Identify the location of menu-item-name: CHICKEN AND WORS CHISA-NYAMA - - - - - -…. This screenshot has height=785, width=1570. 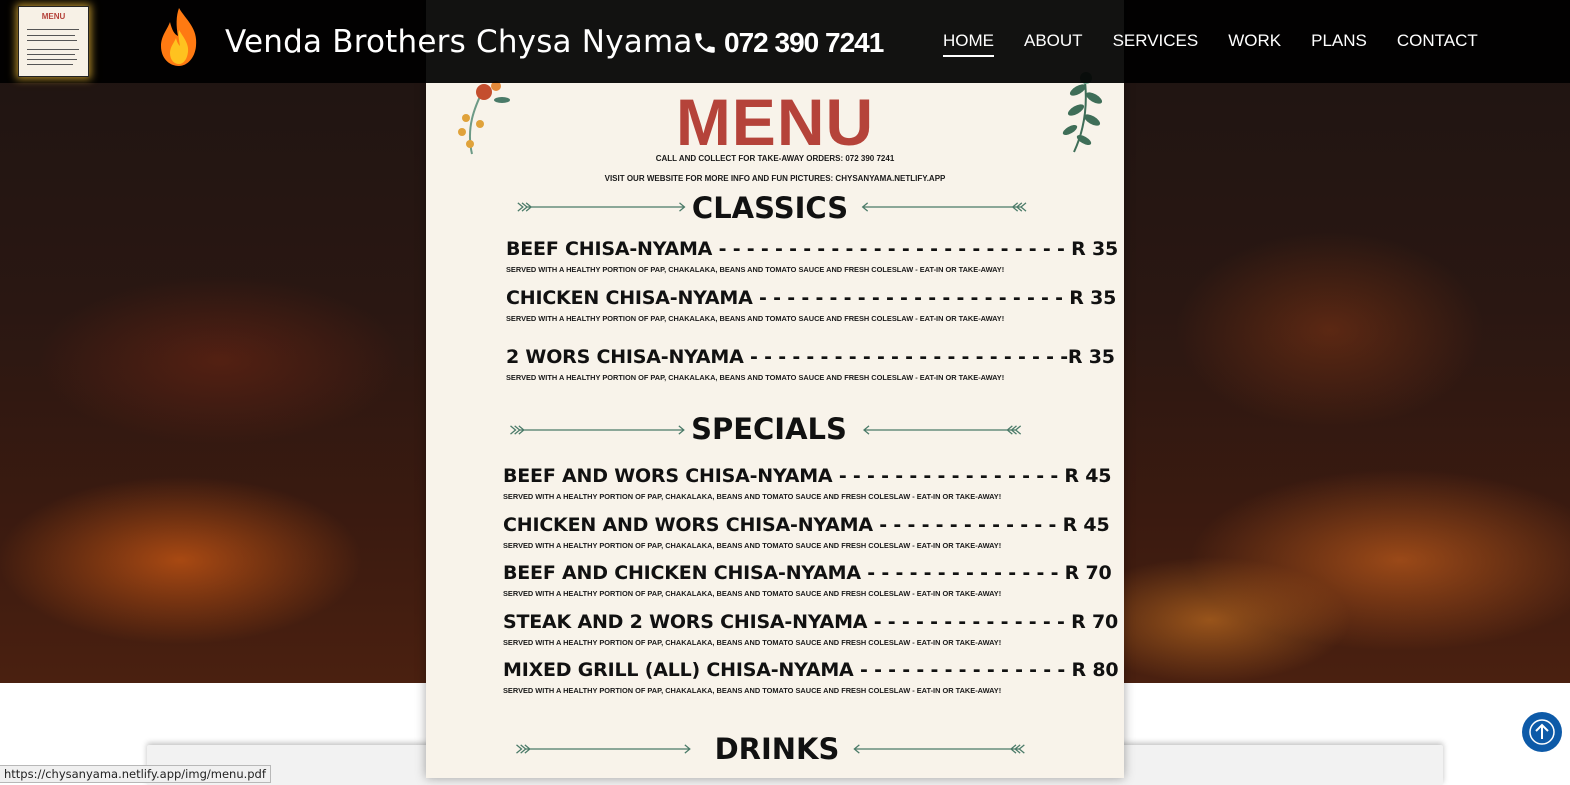
(806, 525).